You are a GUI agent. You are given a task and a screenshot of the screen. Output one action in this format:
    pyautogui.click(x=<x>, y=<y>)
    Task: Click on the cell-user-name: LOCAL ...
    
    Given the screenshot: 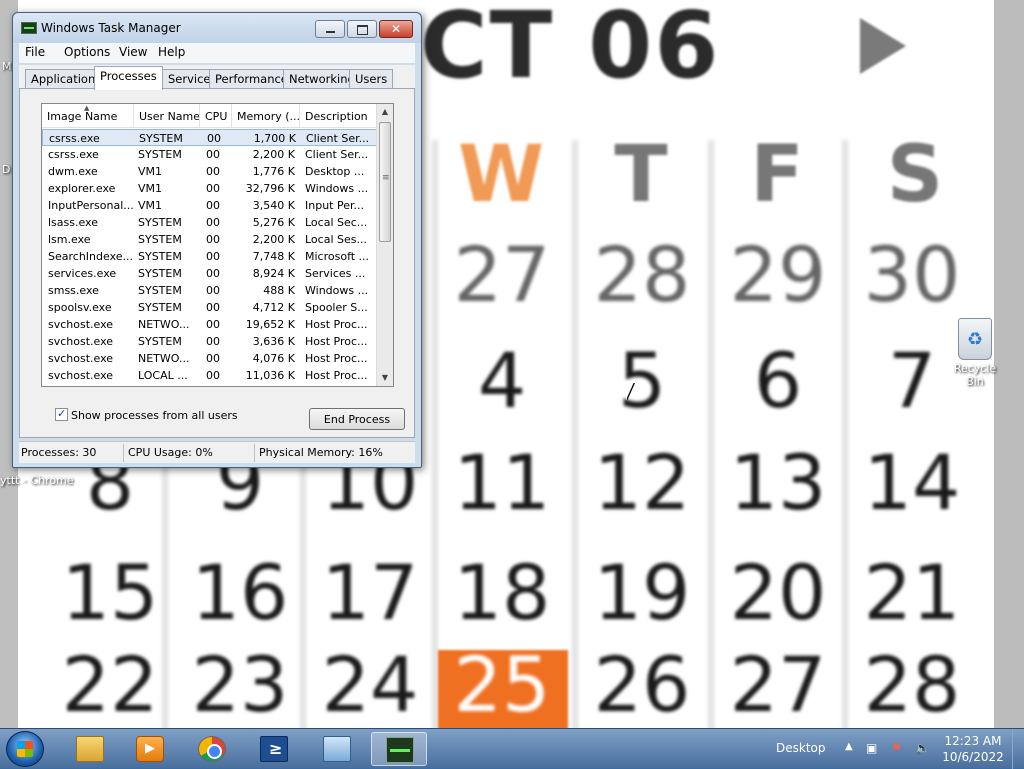 What is the action you would take?
    pyautogui.click(x=163, y=375)
    